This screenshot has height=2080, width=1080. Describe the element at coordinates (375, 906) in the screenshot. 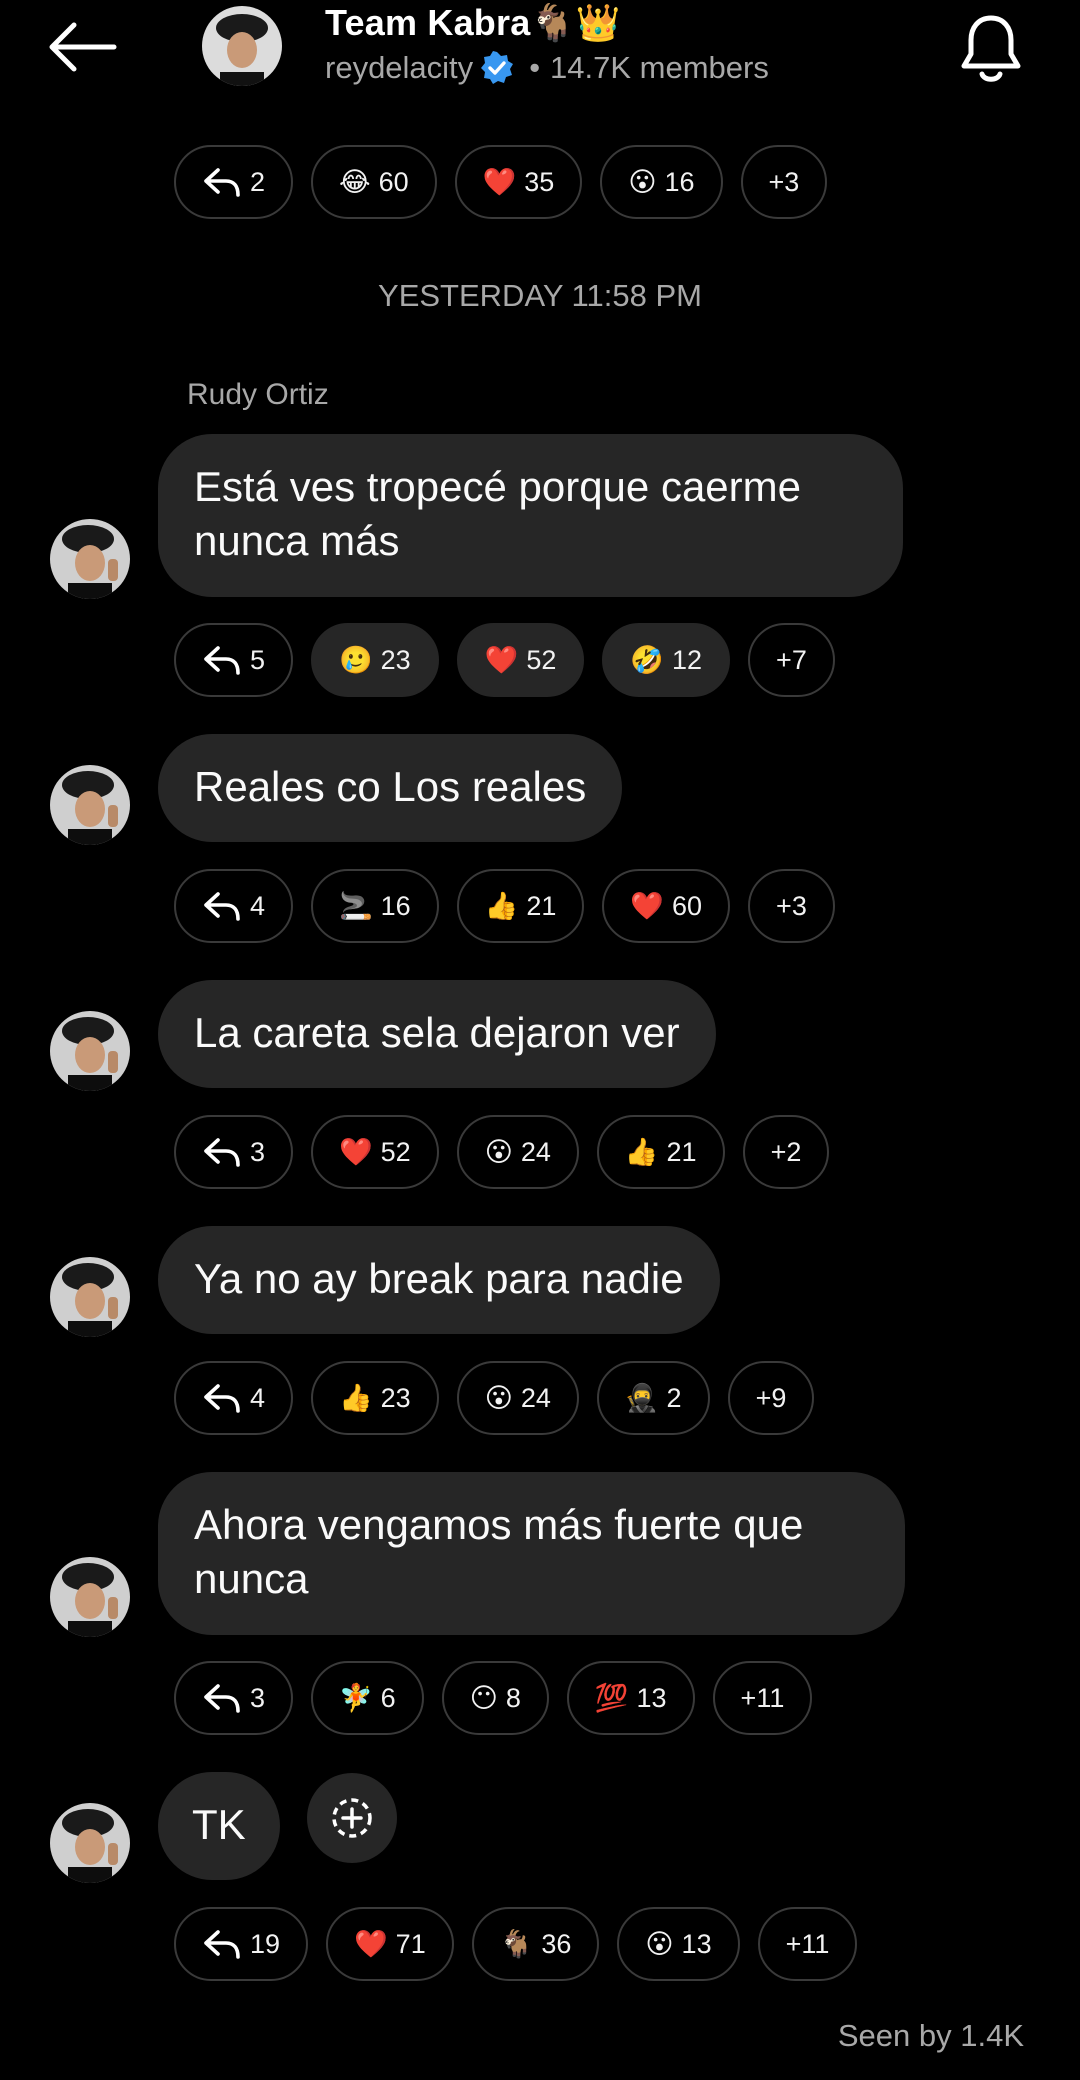

I see `reaction-chip: 🚬 16` at that location.